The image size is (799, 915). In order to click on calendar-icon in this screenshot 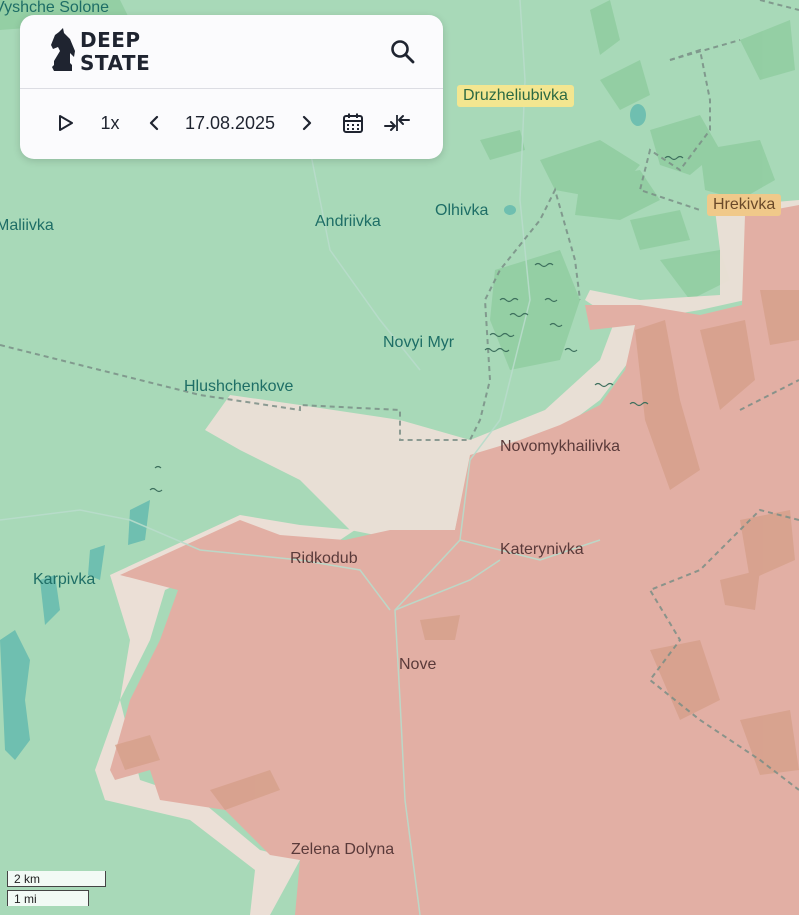, I will do `click(353, 123)`.